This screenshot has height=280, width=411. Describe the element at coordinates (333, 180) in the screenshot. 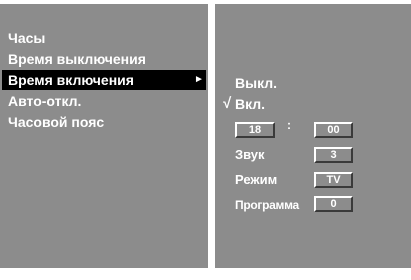

I see `mode-field: TV` at that location.